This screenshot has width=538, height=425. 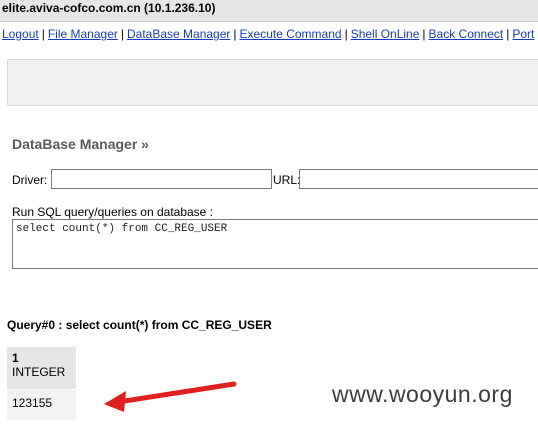 I want to click on column-header: 1 INTEGER, so click(x=41, y=368).